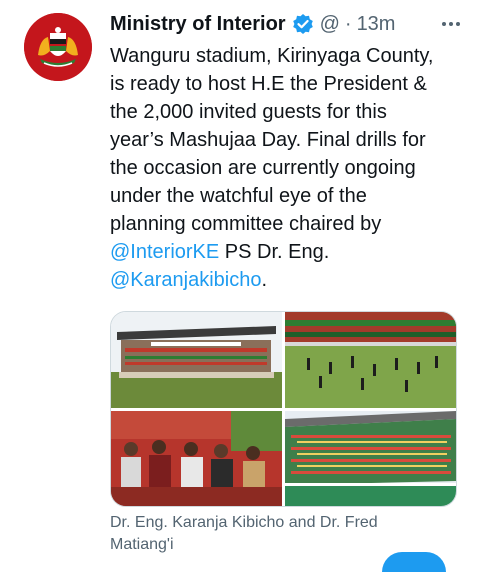 The image size is (480, 572). Describe the element at coordinates (268, 140) in the screenshot. I see `tweet-line: year’s Mashujaa Day. Final drills for` at that location.